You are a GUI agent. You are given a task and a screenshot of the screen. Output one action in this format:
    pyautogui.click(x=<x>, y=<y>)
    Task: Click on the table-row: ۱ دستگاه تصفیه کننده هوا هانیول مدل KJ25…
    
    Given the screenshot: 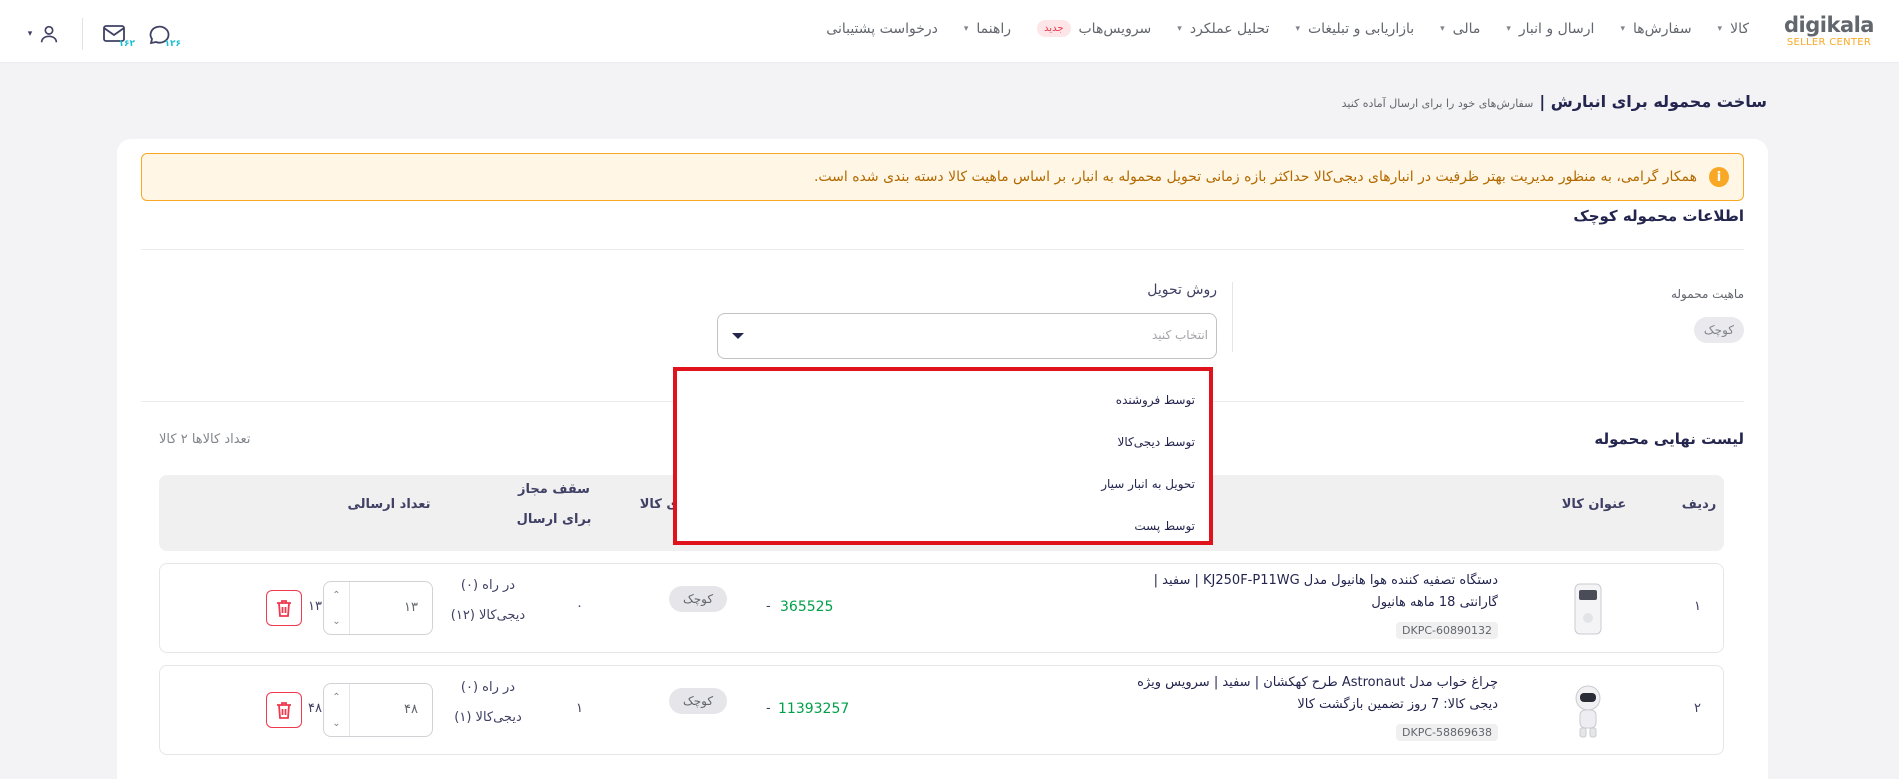 What is the action you would take?
    pyautogui.click(x=941, y=608)
    